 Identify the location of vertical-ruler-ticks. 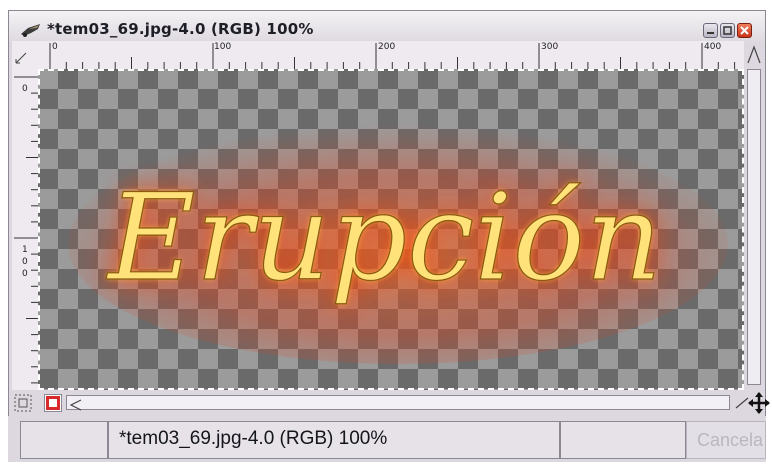
(26, 230).